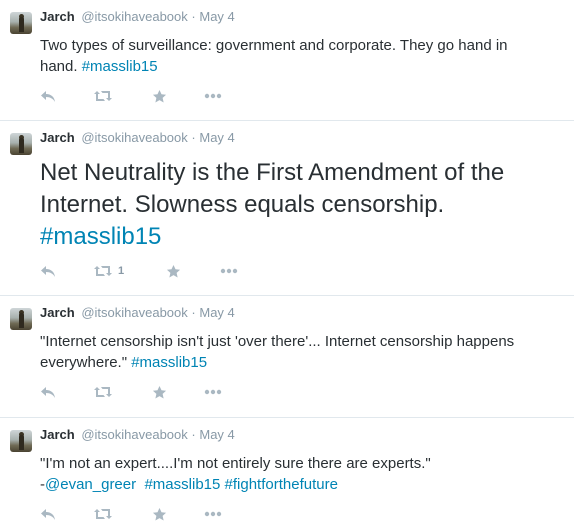 Image resolution: width=574 pixels, height=531 pixels. Describe the element at coordinates (242, 204) in the screenshot. I see `tweet-text-line: Internet. Slowness equals censorship.` at that location.